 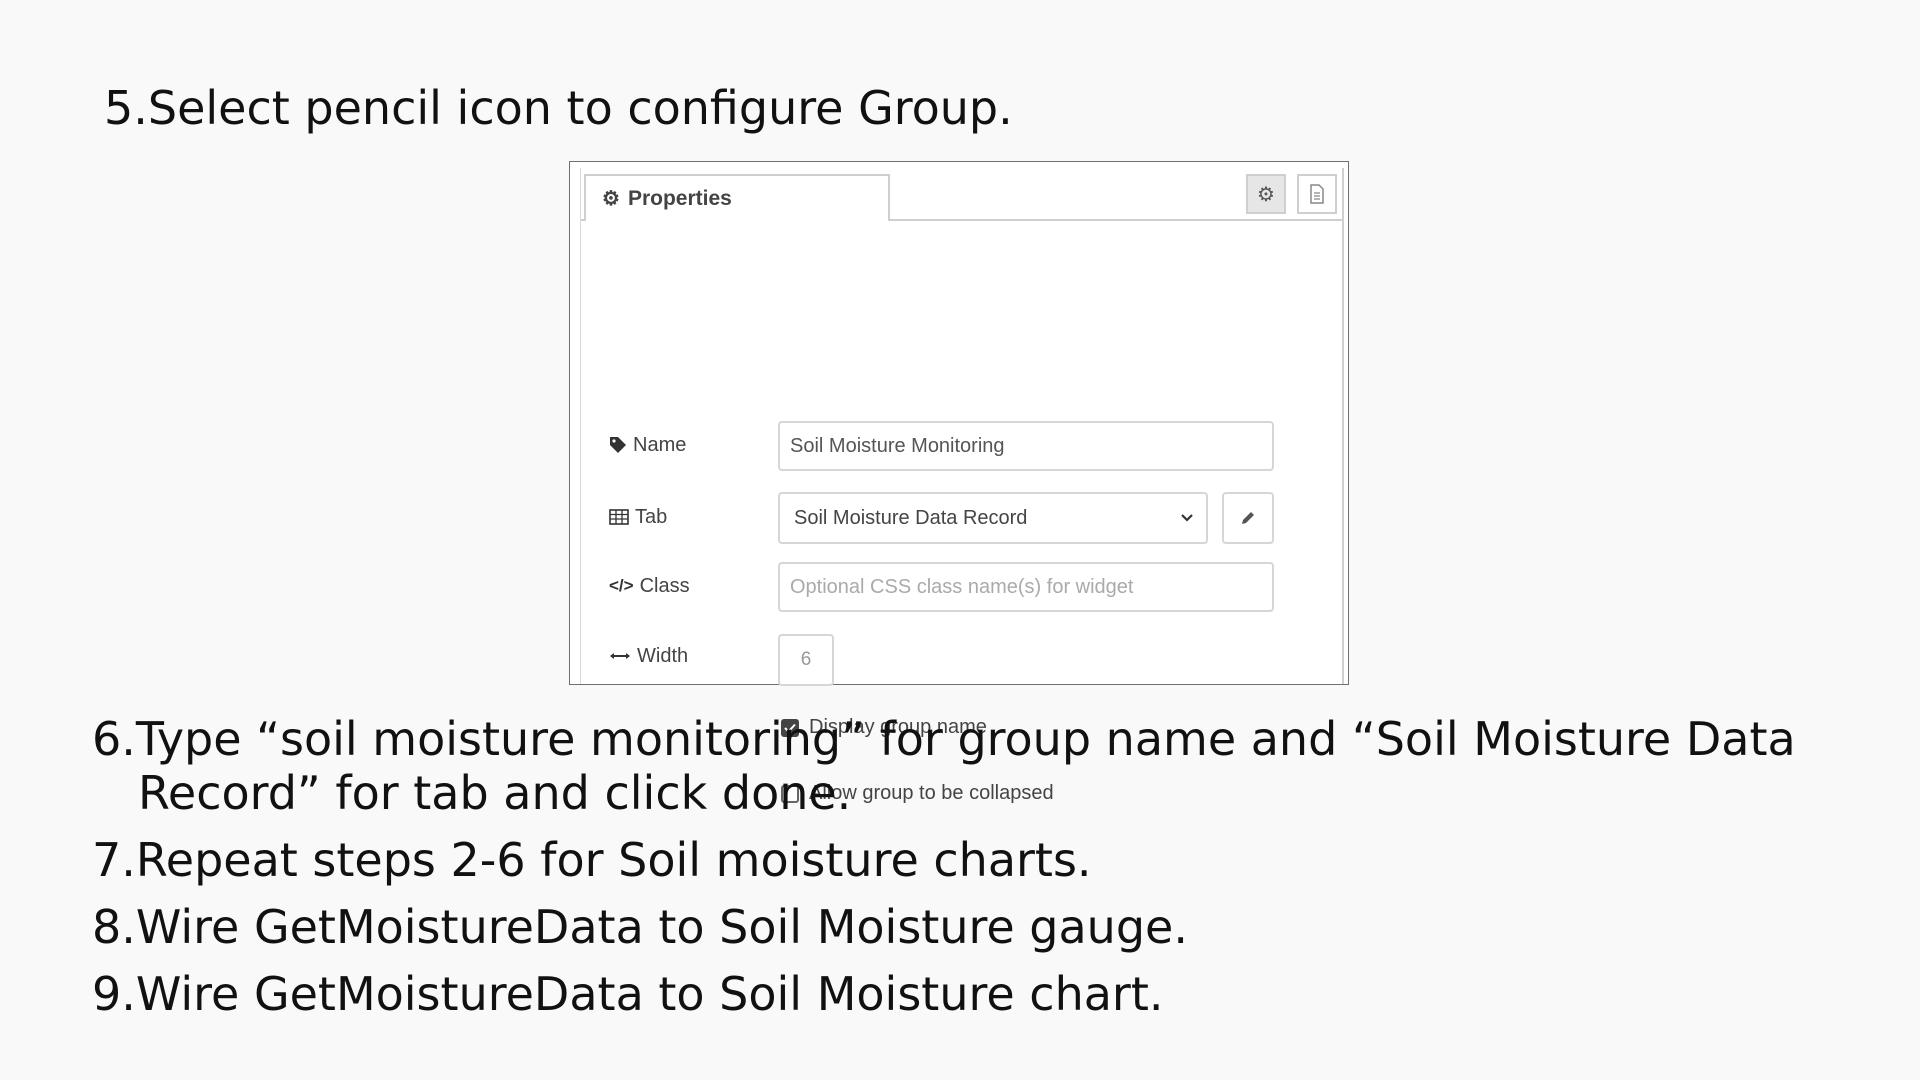 I want to click on tab-properties-label: Properties, so click(x=679, y=198).